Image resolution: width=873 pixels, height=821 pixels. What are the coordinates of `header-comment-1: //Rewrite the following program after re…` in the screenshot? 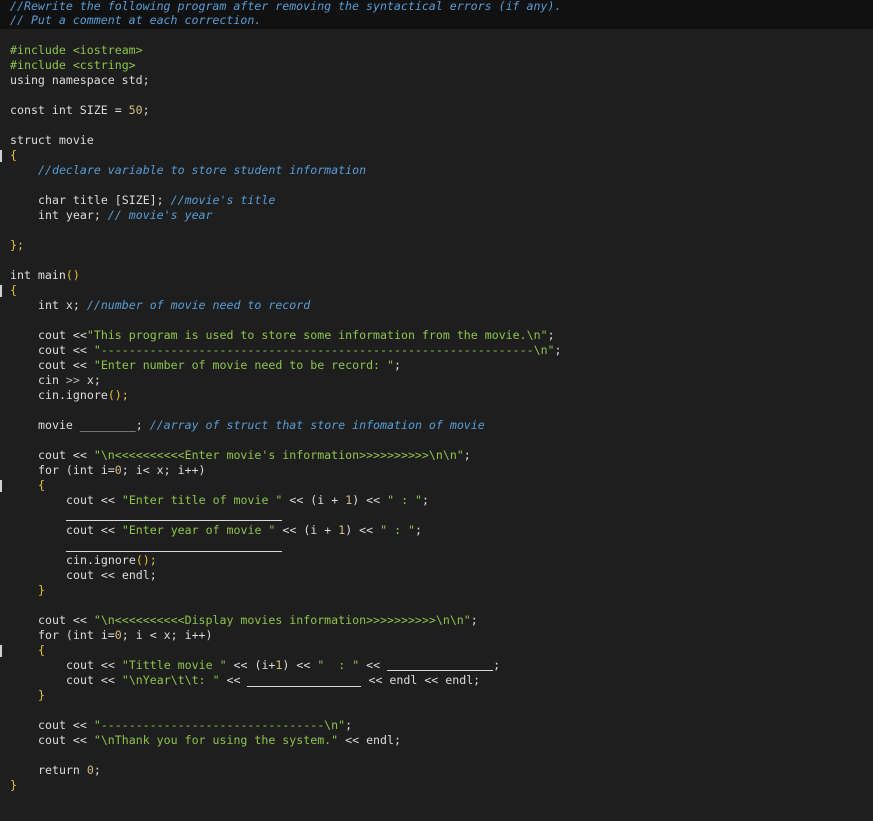 It's located at (286, 6).